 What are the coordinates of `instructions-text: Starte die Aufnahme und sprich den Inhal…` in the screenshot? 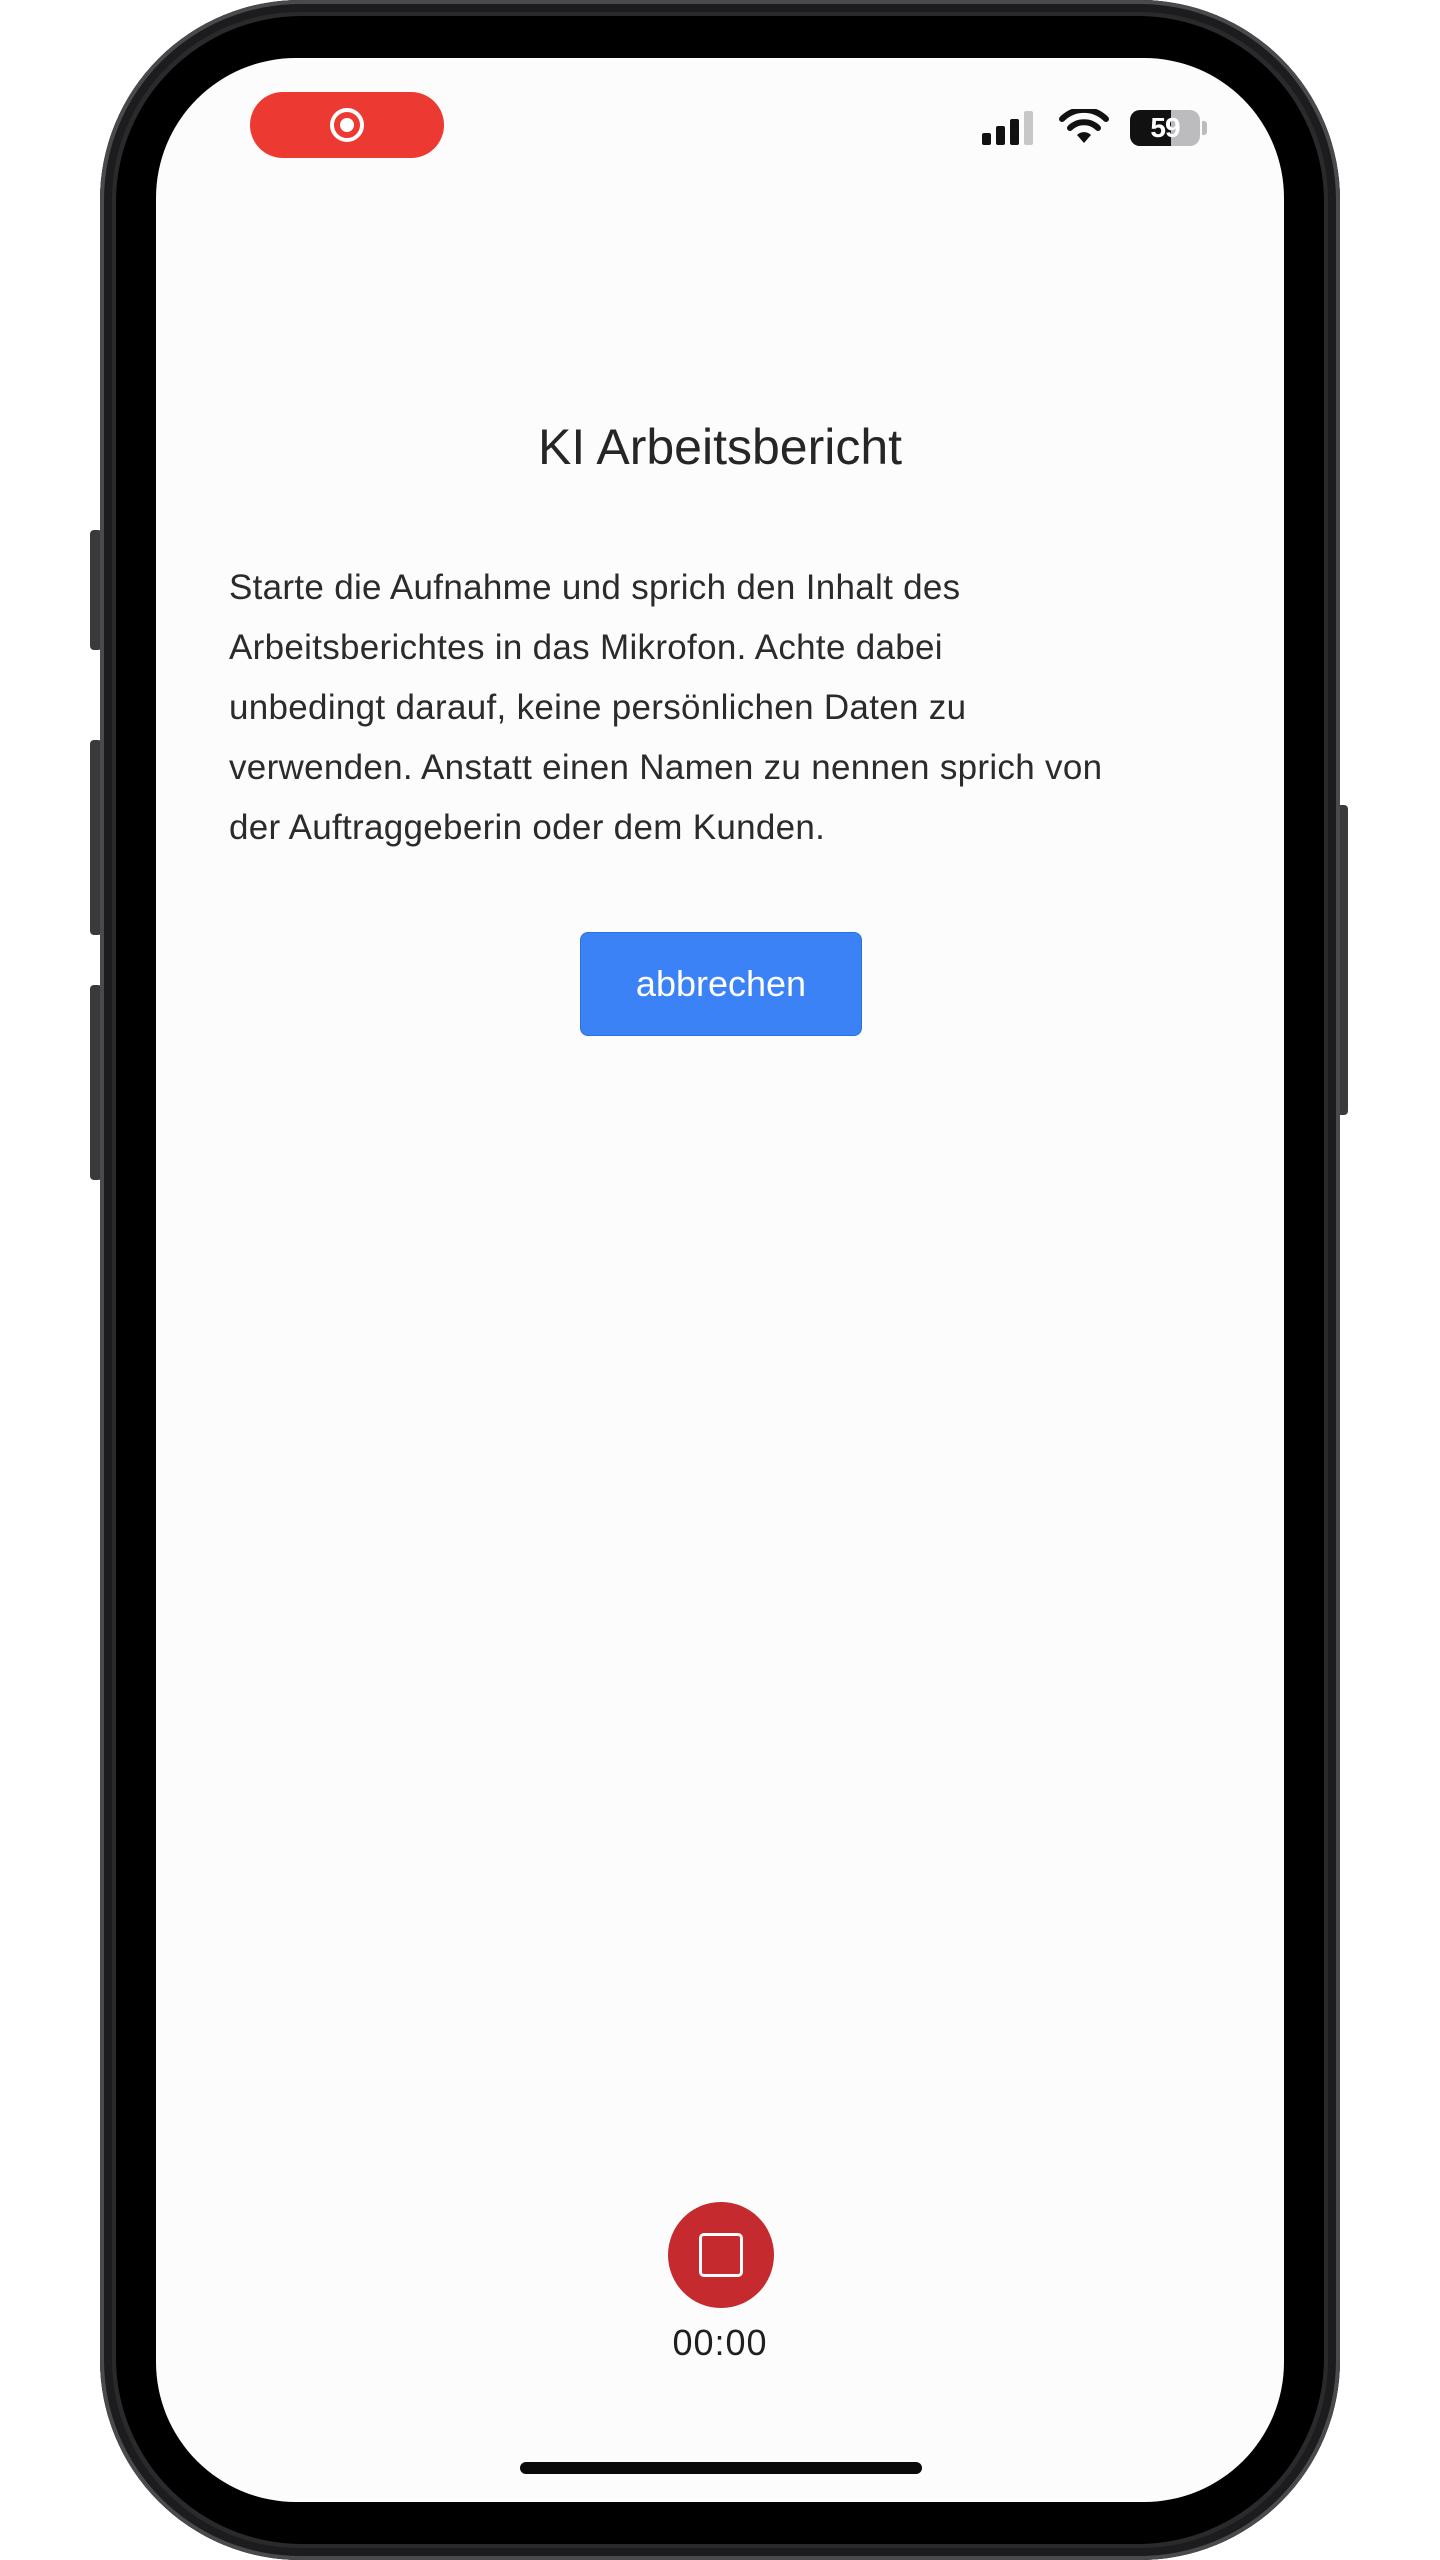 It's located at (729, 708).